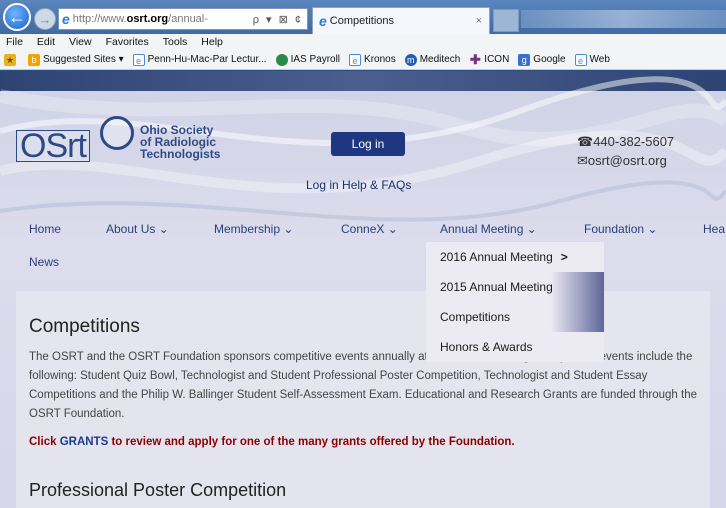 Image resolution: width=726 pixels, height=508 pixels. What do you see at coordinates (175, 42) in the screenshot?
I see `menu-tools: Tools` at bounding box center [175, 42].